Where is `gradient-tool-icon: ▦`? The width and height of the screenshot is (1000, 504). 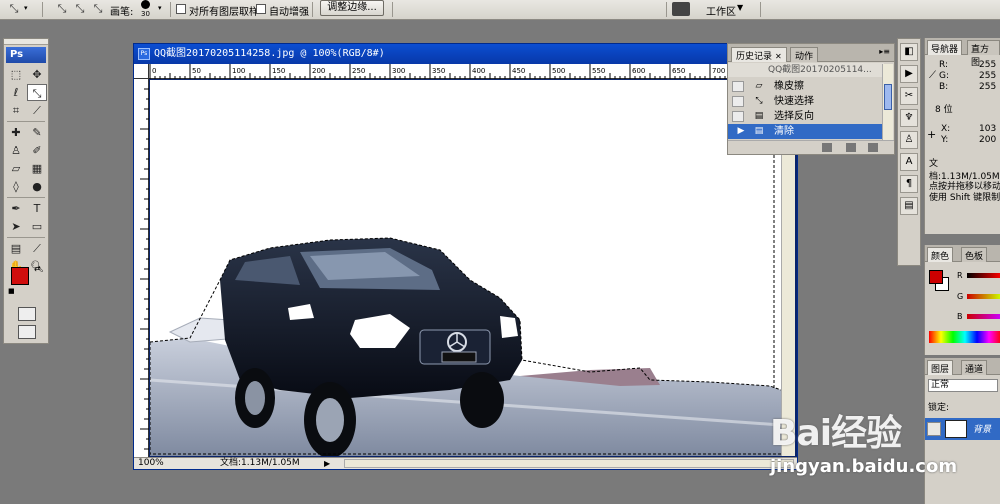 gradient-tool-icon: ▦ is located at coordinates (37, 168).